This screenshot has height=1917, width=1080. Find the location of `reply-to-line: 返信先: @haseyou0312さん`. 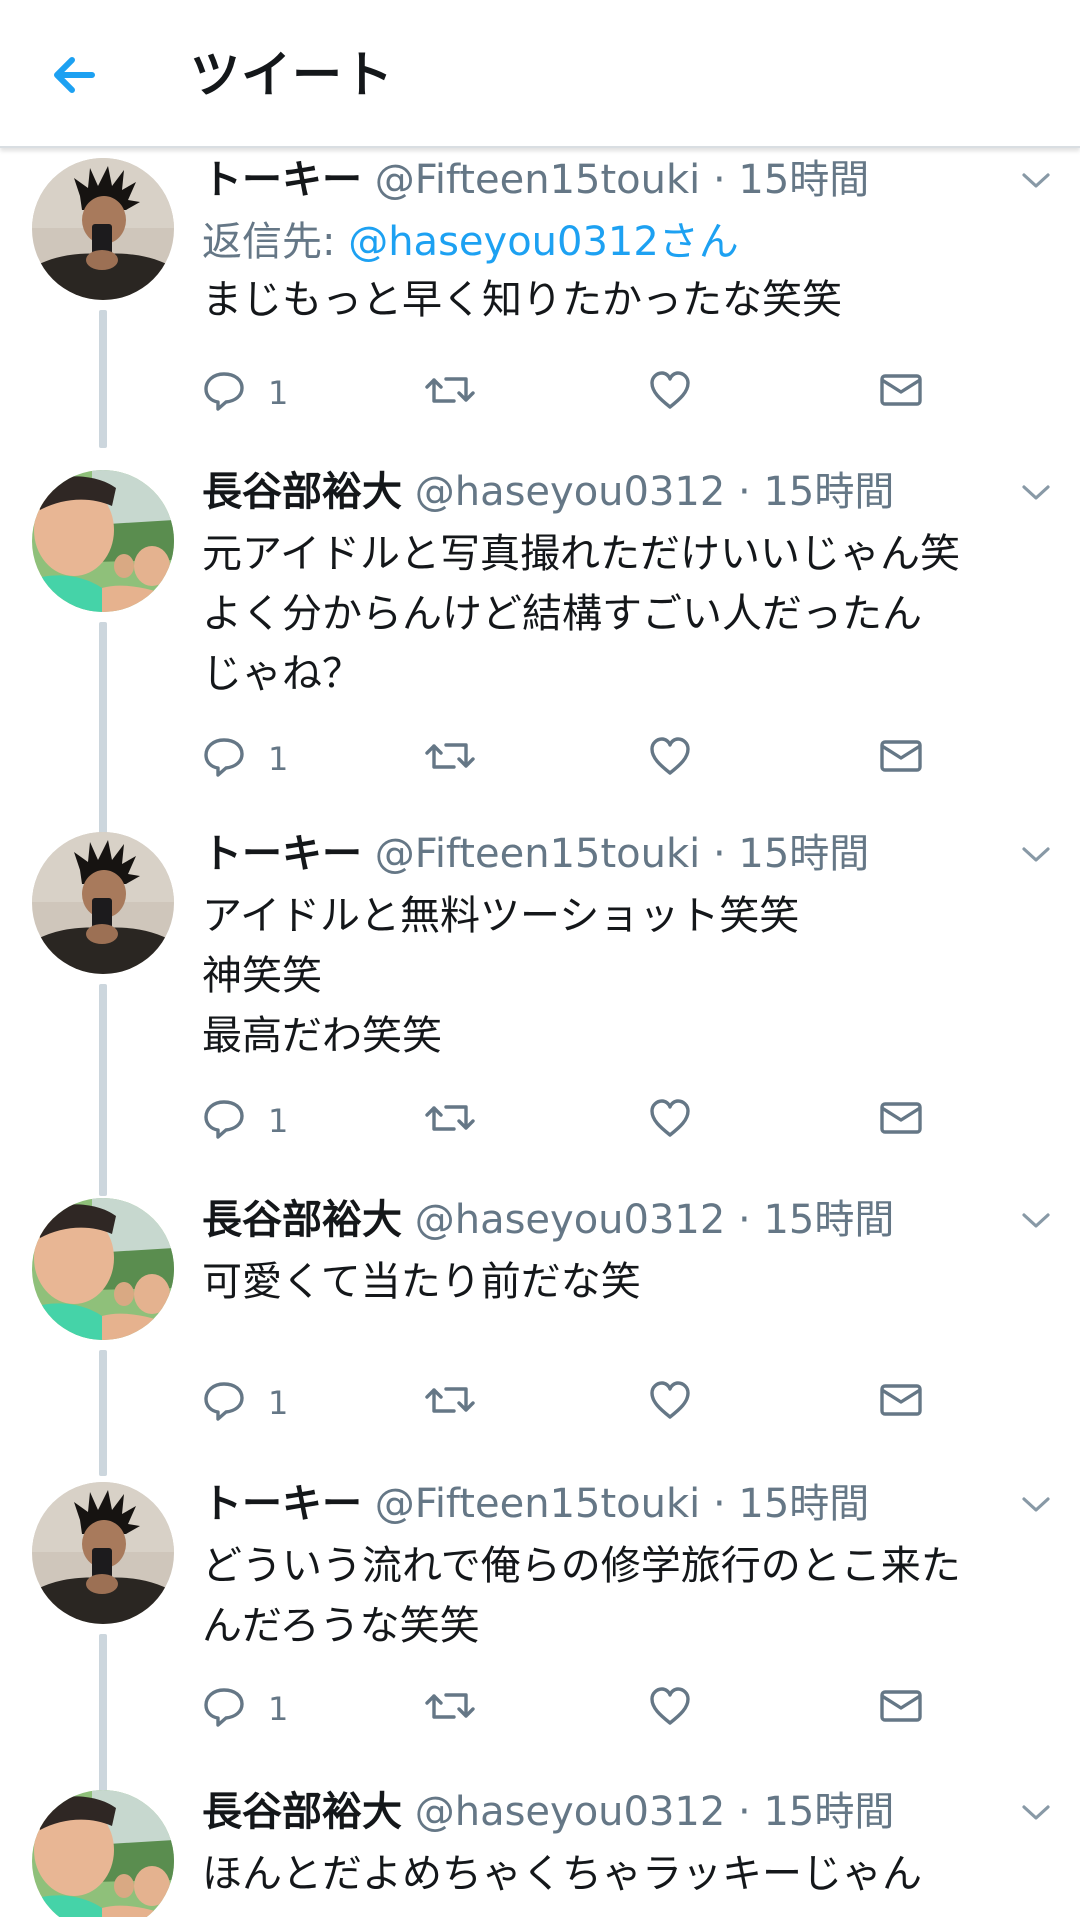

reply-to-line: 返信先: @haseyou0312さん is located at coordinates (470, 242).